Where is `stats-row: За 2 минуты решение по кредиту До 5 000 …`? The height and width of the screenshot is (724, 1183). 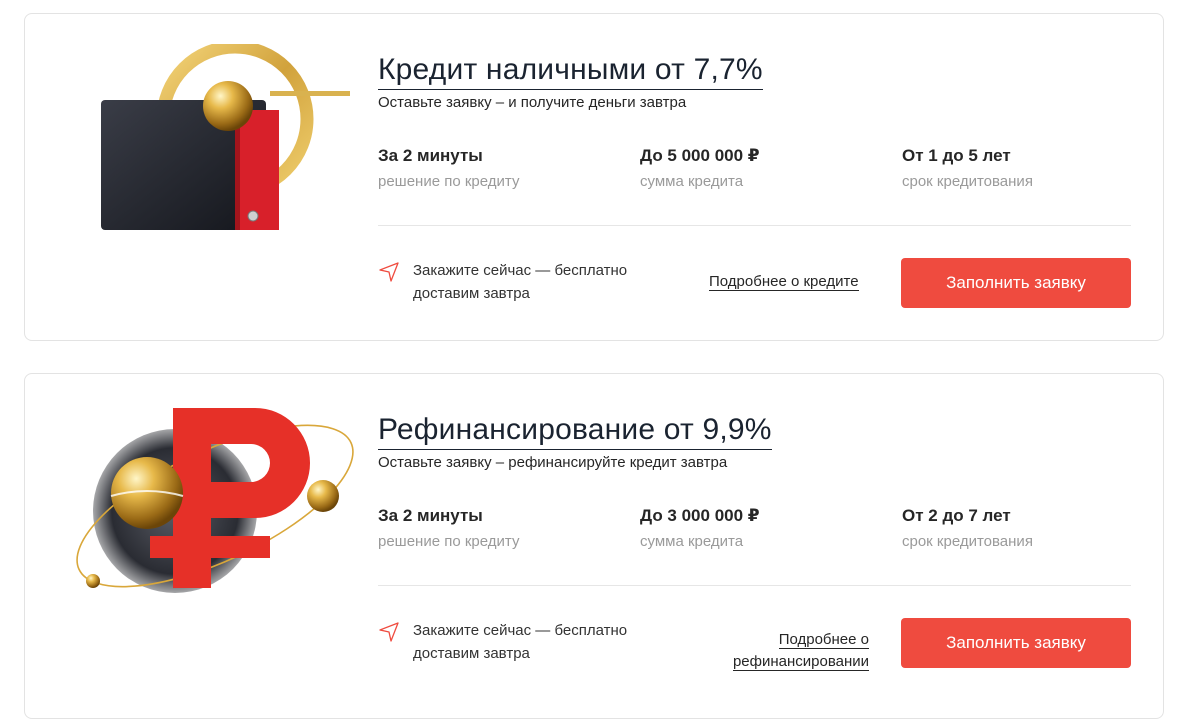 stats-row: За 2 минуты решение по кредиту До 5 000 … is located at coordinates (754, 171).